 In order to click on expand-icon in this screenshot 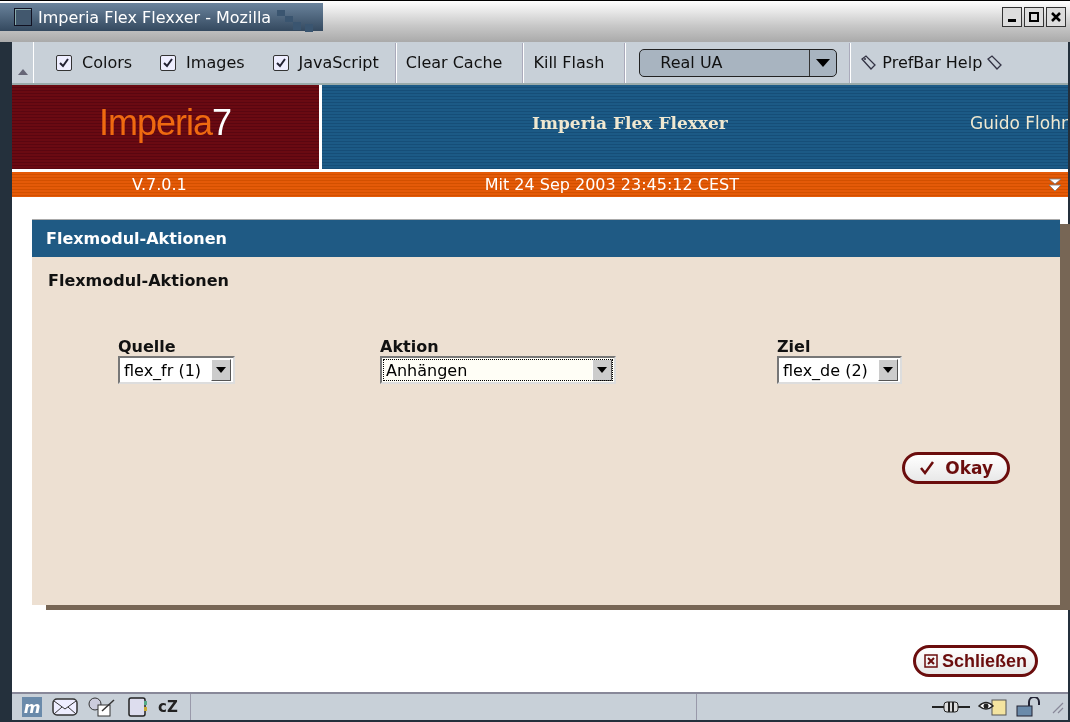, I will do `click(1055, 184)`.